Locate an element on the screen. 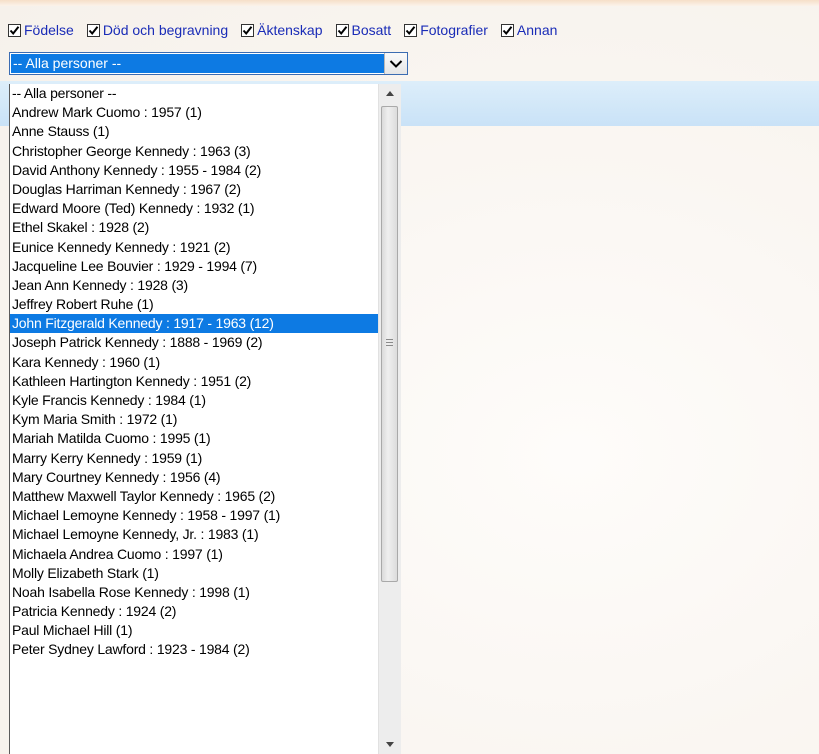 The height and width of the screenshot is (754, 819). filter-label: Annan is located at coordinates (537, 30).